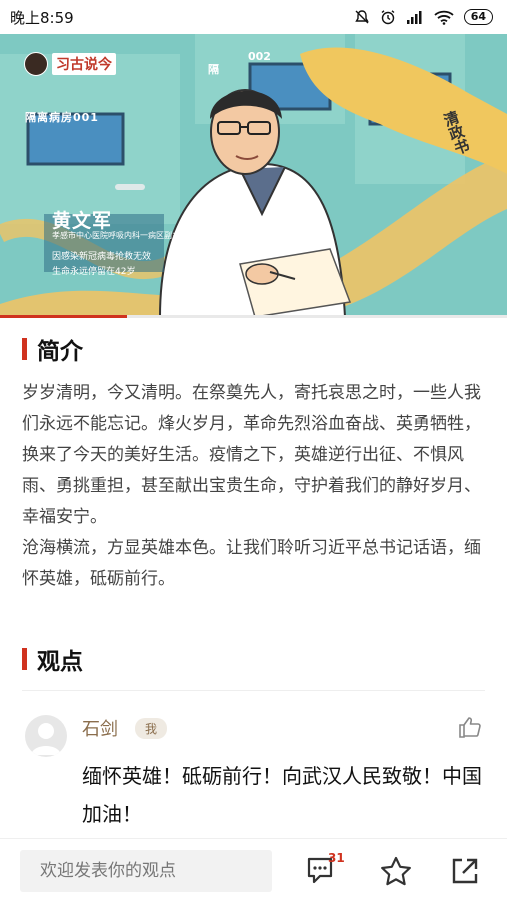  I want to click on room-label-3: 隔, so click(213, 69).